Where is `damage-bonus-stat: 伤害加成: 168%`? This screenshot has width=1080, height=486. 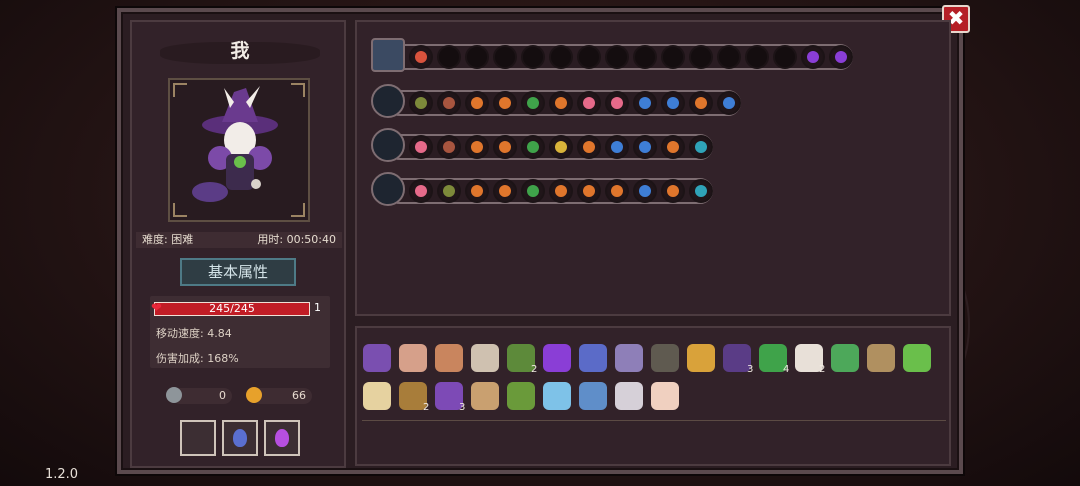
damage-bonus-stat: 伤害加成: 168% is located at coordinates (197, 358).